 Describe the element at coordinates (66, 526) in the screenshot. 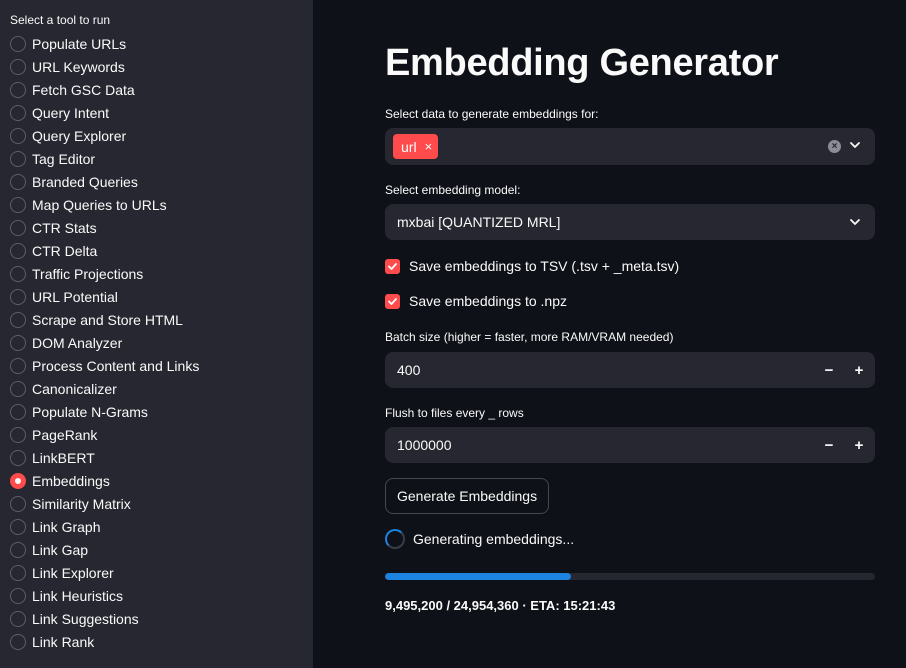

I see `sidebar-item-label: Link Graph` at that location.